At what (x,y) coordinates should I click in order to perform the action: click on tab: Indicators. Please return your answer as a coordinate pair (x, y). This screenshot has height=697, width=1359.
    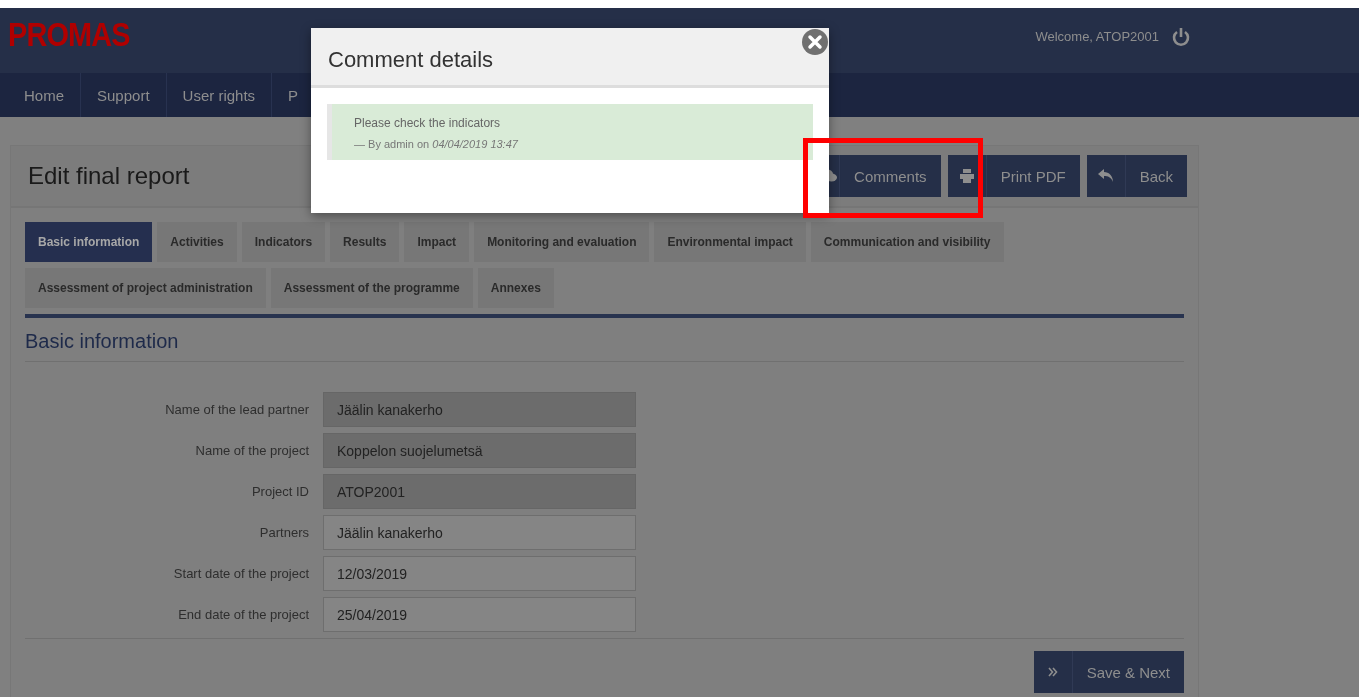
    Looking at the image, I should click on (283, 242).